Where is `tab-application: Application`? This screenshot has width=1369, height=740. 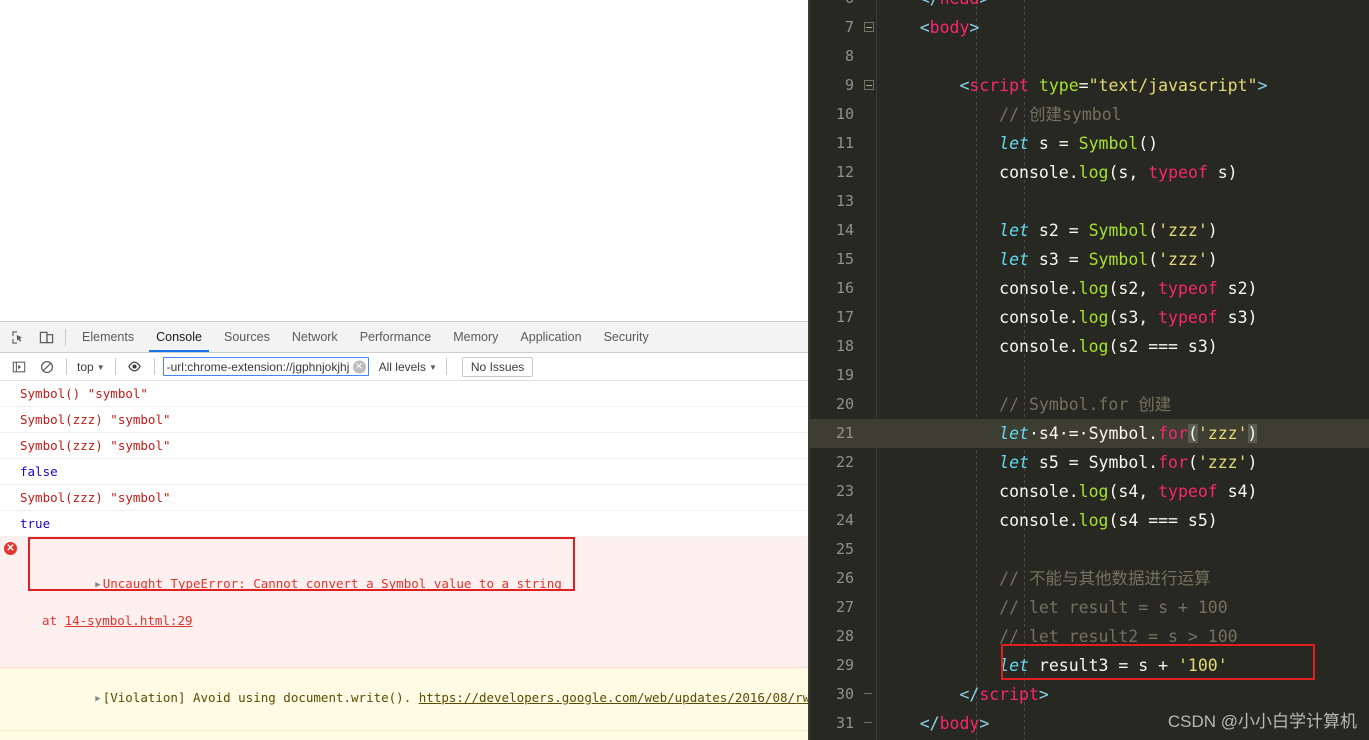 tab-application: Application is located at coordinates (550, 337).